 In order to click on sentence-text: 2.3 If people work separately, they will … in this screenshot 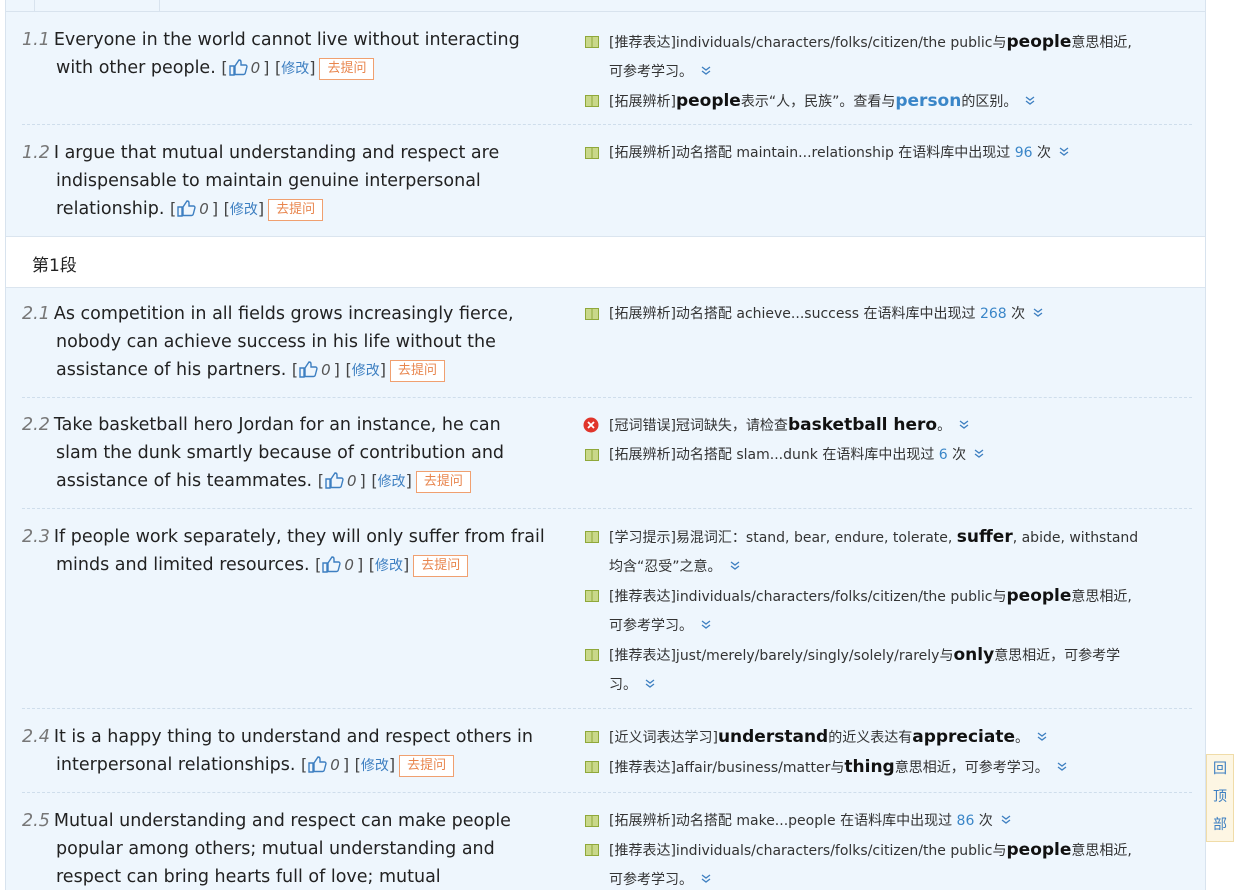, I will do `click(289, 551)`.